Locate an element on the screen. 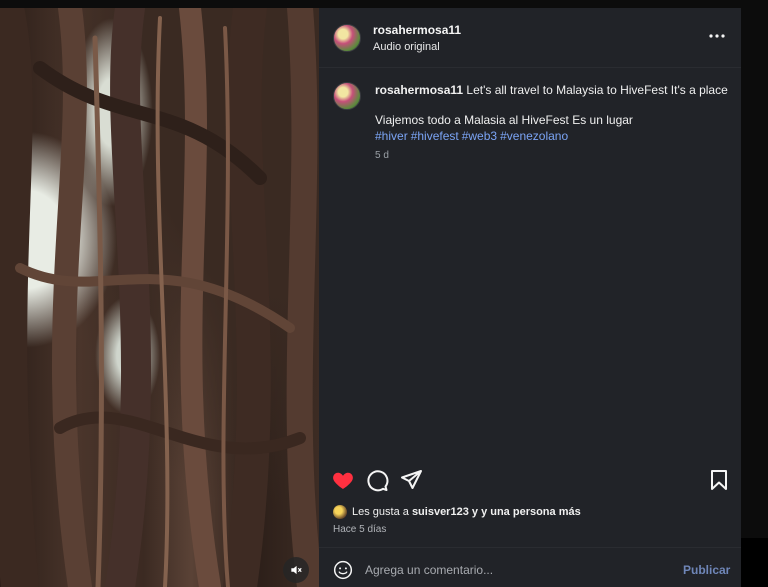 The image size is (768, 587). caption-avatar is located at coordinates (347, 96).